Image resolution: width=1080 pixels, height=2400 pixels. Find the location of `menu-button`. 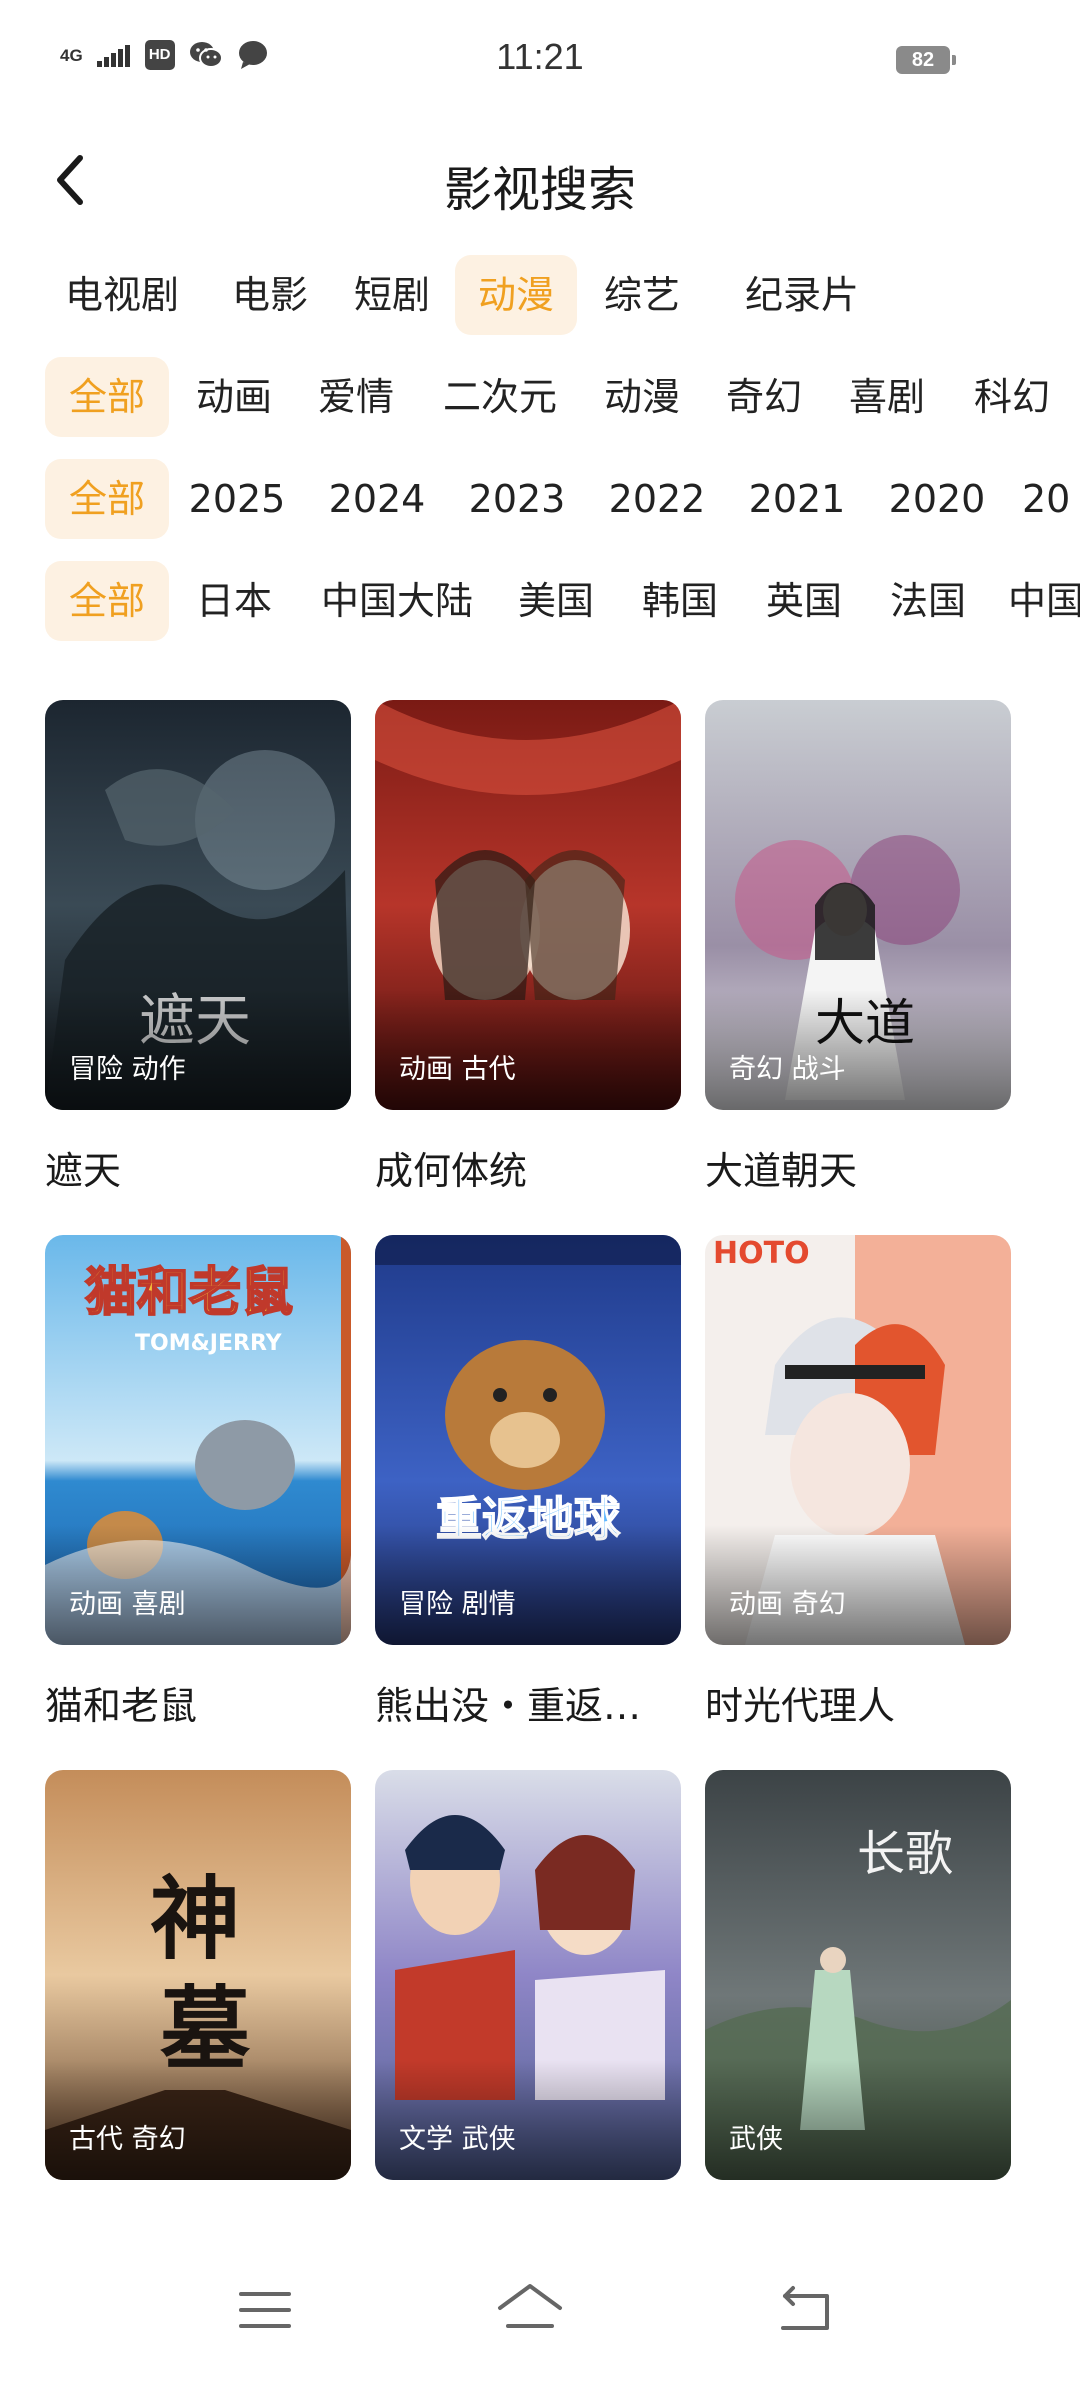

menu-button is located at coordinates (265, 2310).